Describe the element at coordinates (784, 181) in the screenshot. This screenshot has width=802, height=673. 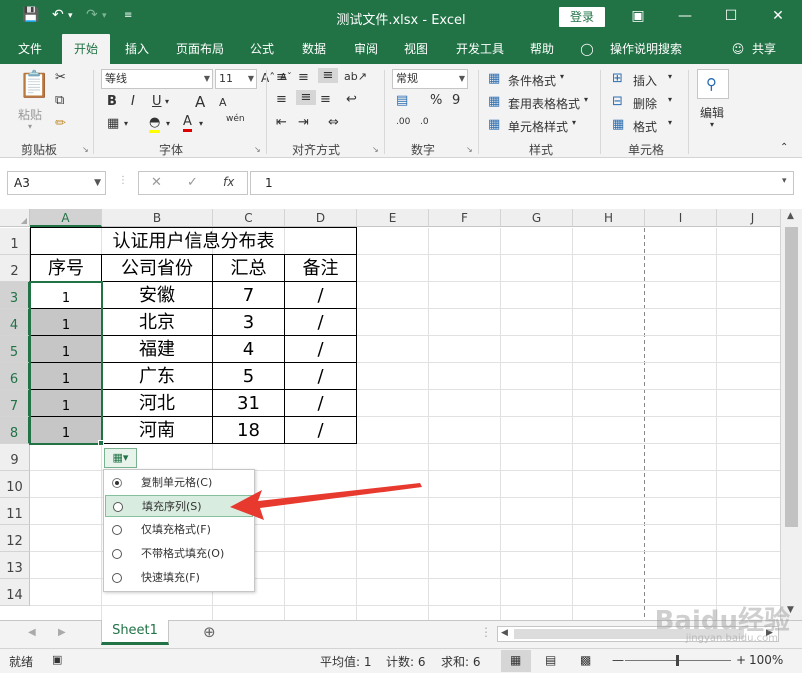
I see `expand-formula-icon: ▾` at that location.